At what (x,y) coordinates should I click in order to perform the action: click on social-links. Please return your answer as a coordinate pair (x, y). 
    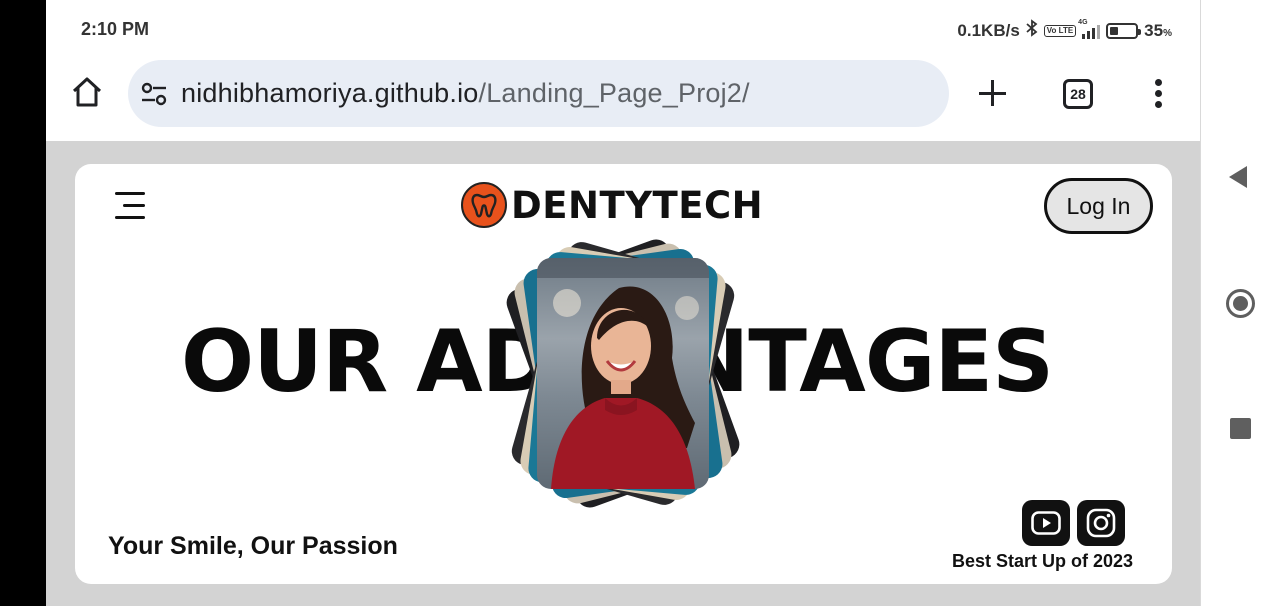
    Looking at the image, I should click on (1073, 523).